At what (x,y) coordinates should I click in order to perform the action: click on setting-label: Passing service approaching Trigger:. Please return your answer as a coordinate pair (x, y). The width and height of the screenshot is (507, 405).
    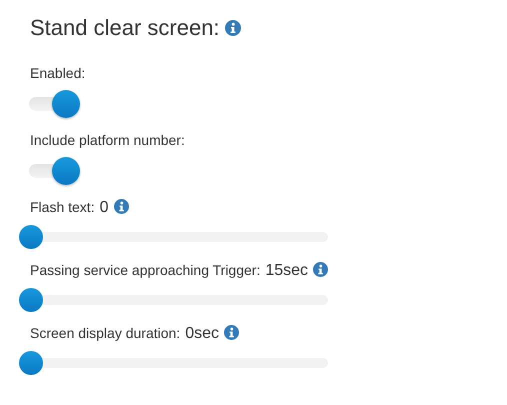
    Looking at the image, I should click on (145, 270).